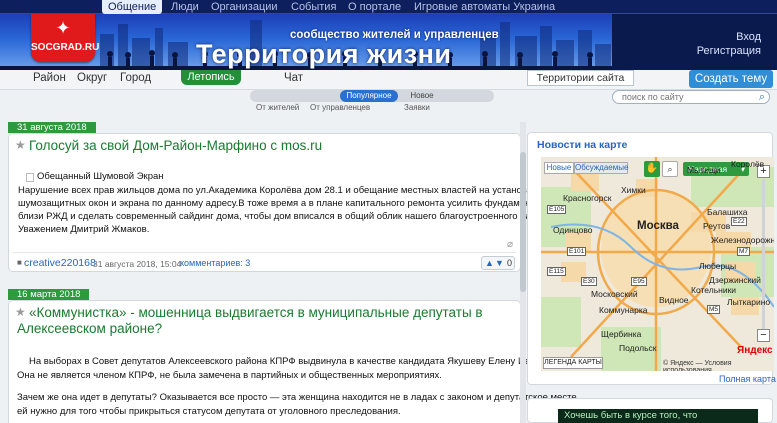 The image size is (777, 423). Describe the element at coordinates (670, 169) in the screenshot. I see `magnifier-tool-icon: ⌕` at that location.